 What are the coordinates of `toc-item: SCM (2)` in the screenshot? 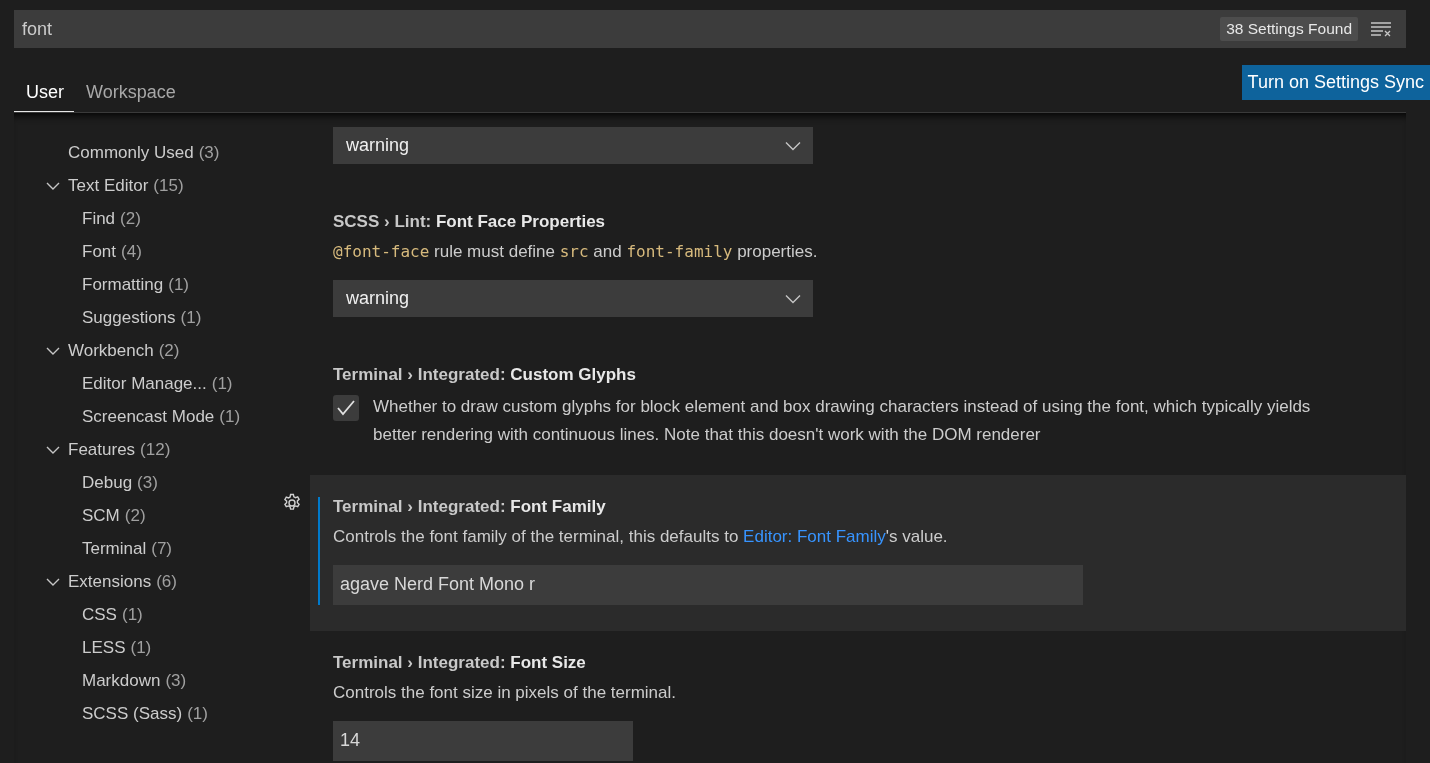 It's located at (142, 515).